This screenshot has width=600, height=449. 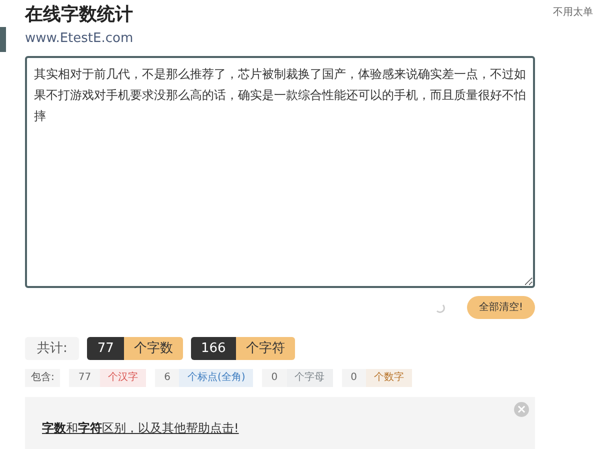 What do you see at coordinates (52, 348) in the screenshot?
I see `total-label: 共计:` at bounding box center [52, 348].